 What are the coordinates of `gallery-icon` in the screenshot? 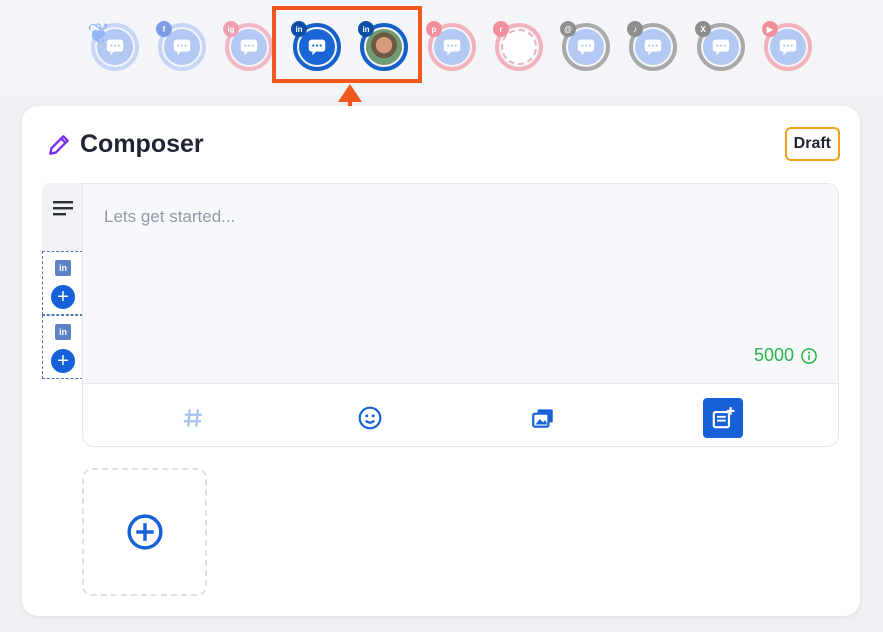 It's located at (542, 418).